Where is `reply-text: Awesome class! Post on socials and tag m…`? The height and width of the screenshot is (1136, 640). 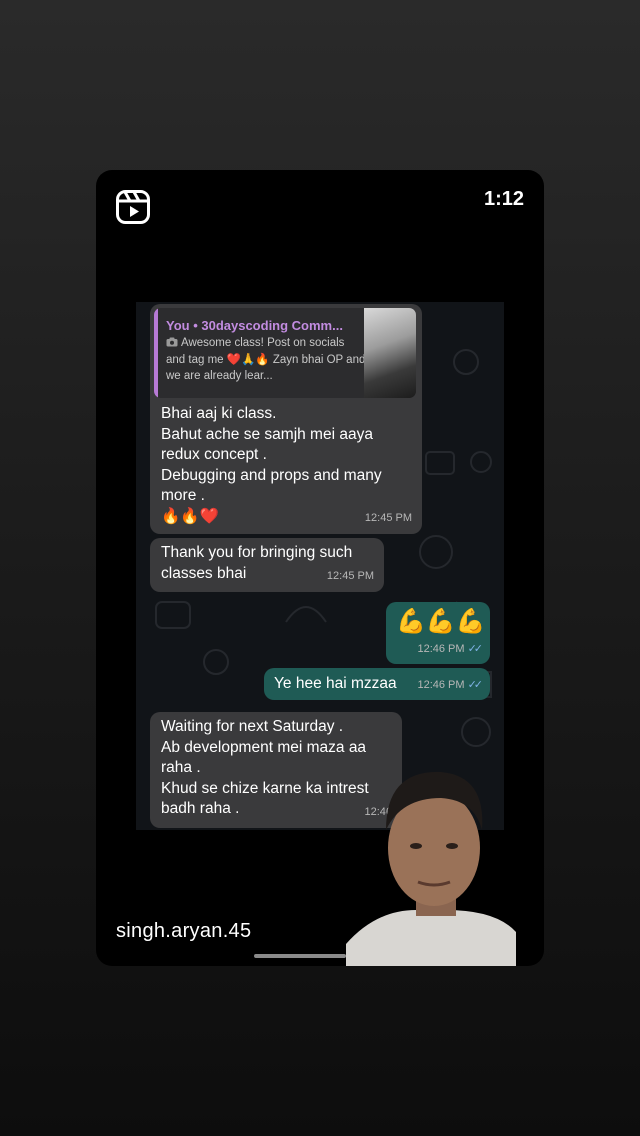
reply-text: Awesome class! Post on socials and tag m… is located at coordinates (266, 360).